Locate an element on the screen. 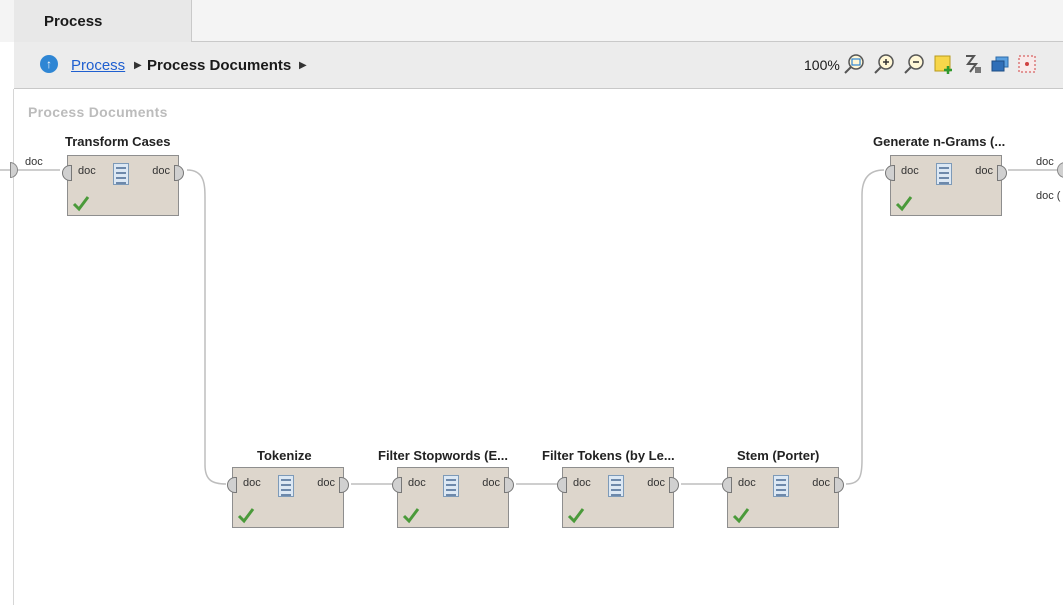 The width and height of the screenshot is (1063, 605). operator-title: Tokenize is located at coordinates (284, 455).